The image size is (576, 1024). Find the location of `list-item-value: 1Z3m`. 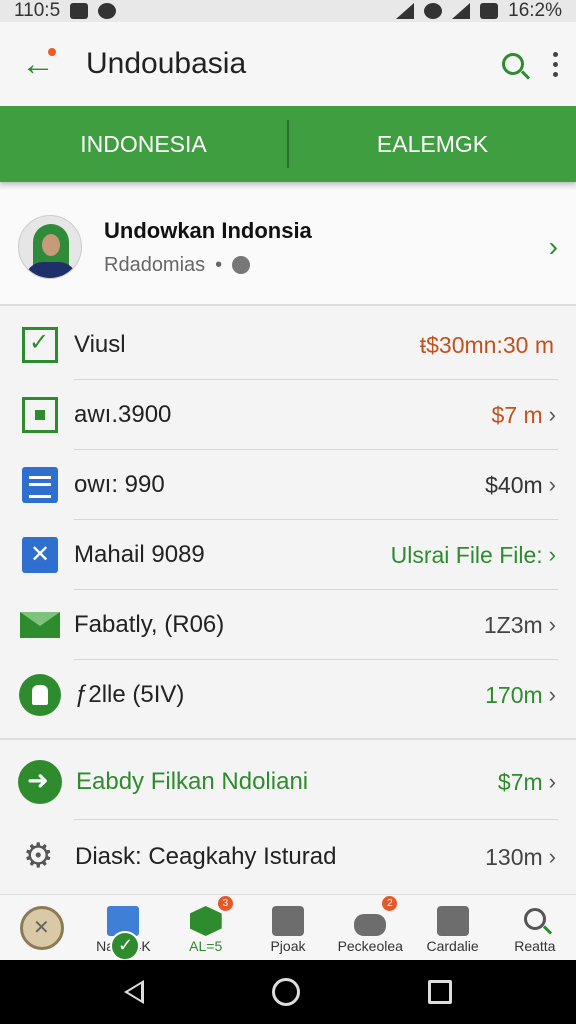

list-item-value: 1Z3m is located at coordinates (513, 624).